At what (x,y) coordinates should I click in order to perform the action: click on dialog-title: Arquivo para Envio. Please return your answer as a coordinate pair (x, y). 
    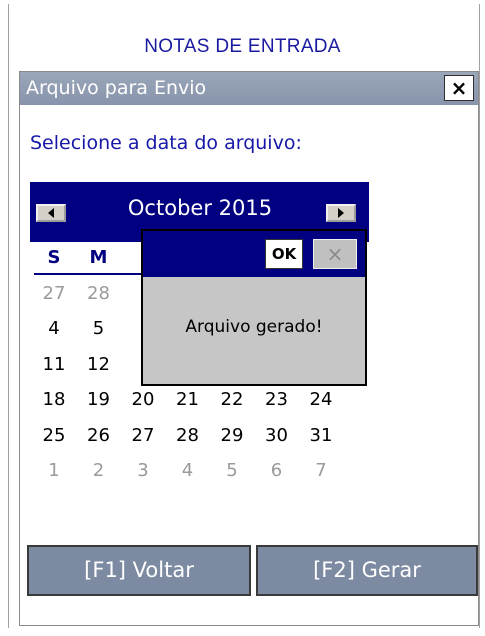
    Looking at the image, I should click on (116, 88).